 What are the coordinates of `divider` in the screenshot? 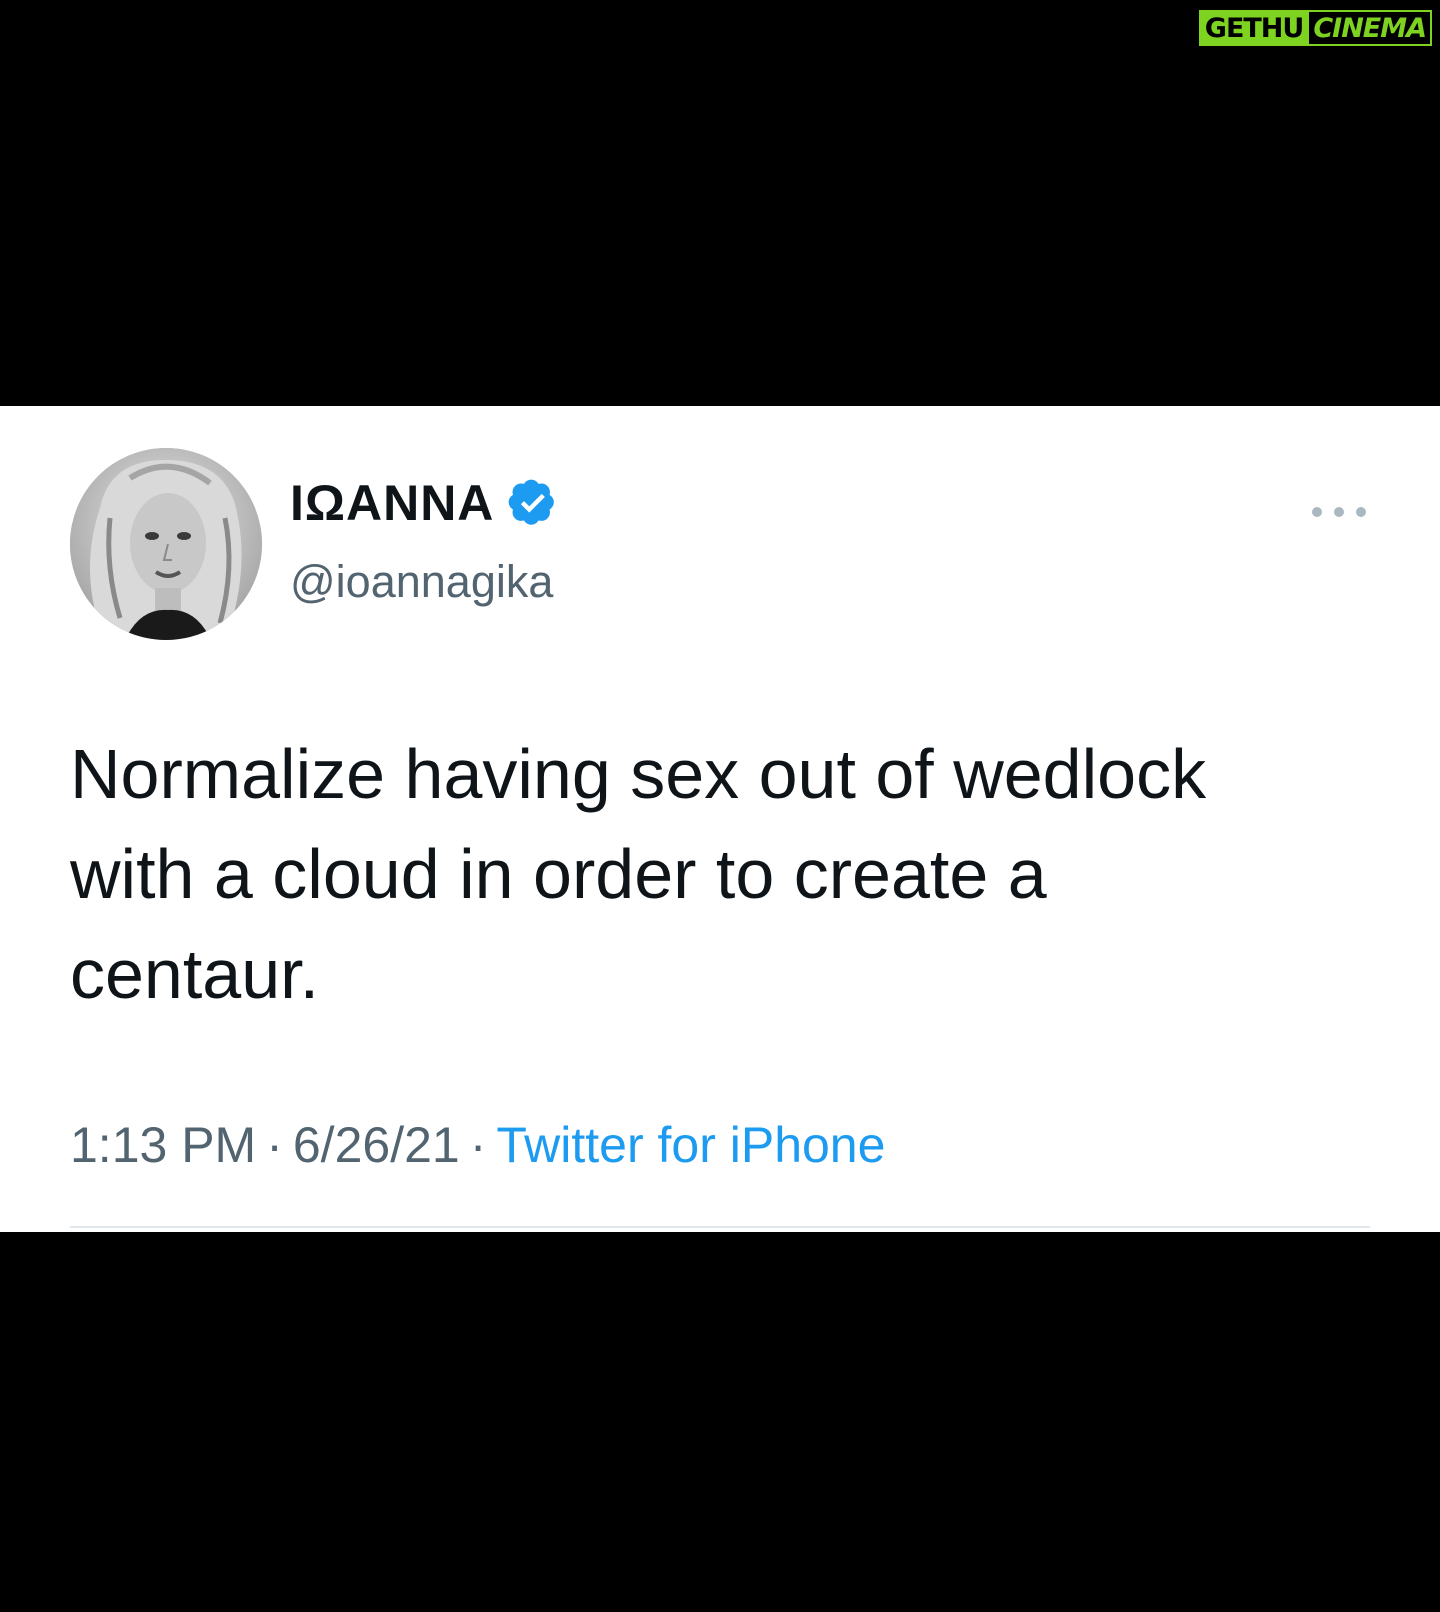 It's located at (720, 1227).